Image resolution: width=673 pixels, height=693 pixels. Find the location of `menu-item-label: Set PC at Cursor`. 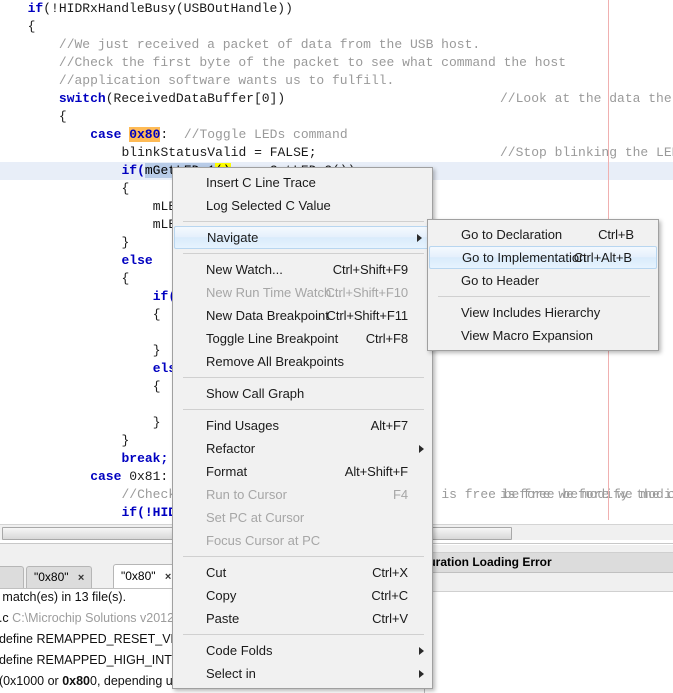

menu-item-label: Set PC at Cursor is located at coordinates (255, 517).